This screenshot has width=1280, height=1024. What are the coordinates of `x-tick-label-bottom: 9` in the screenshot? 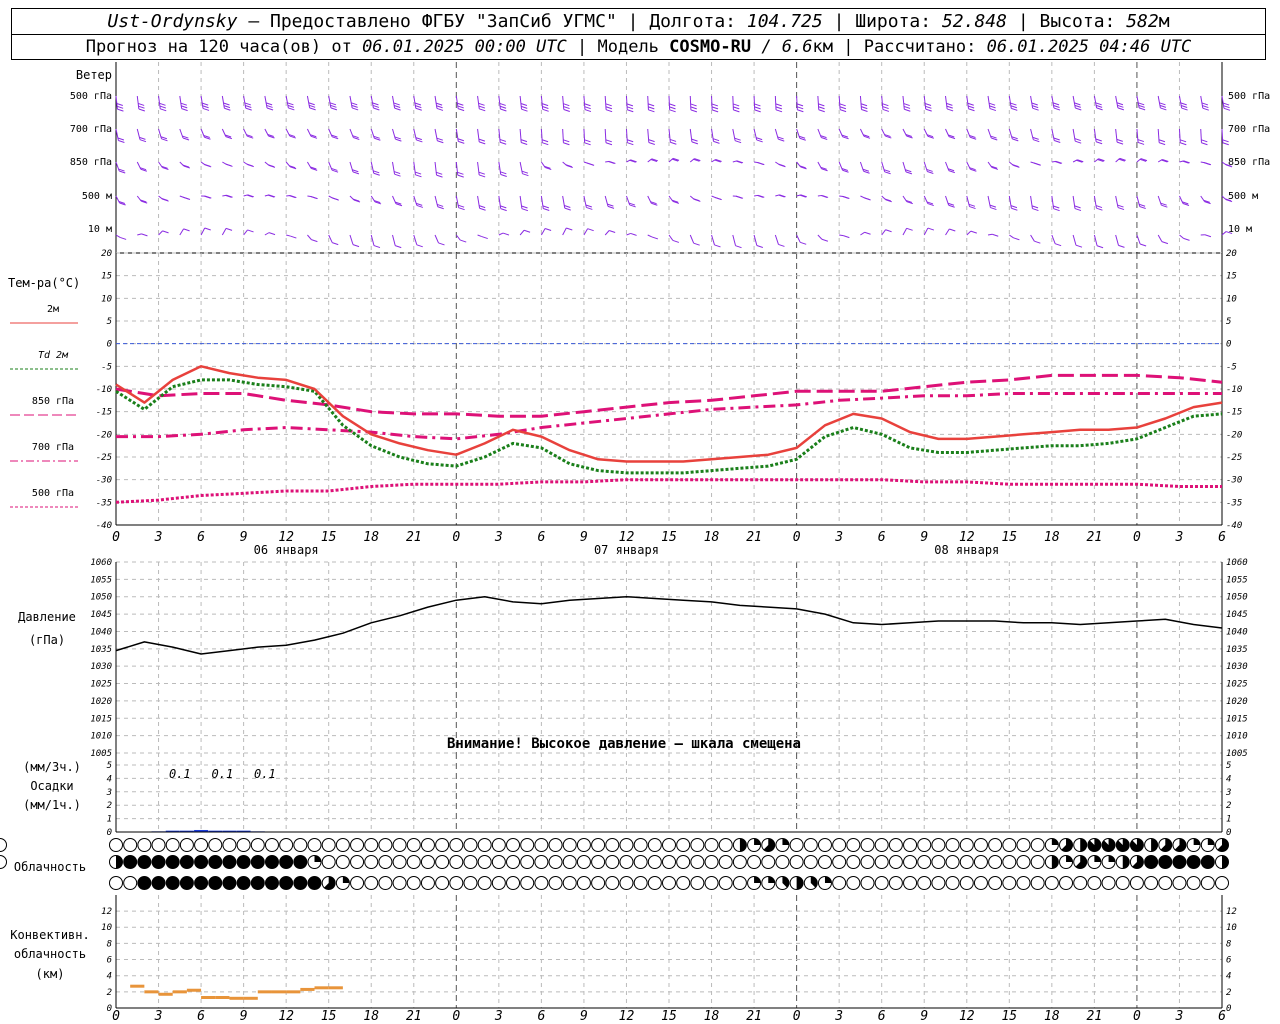 It's located at (584, 1016).